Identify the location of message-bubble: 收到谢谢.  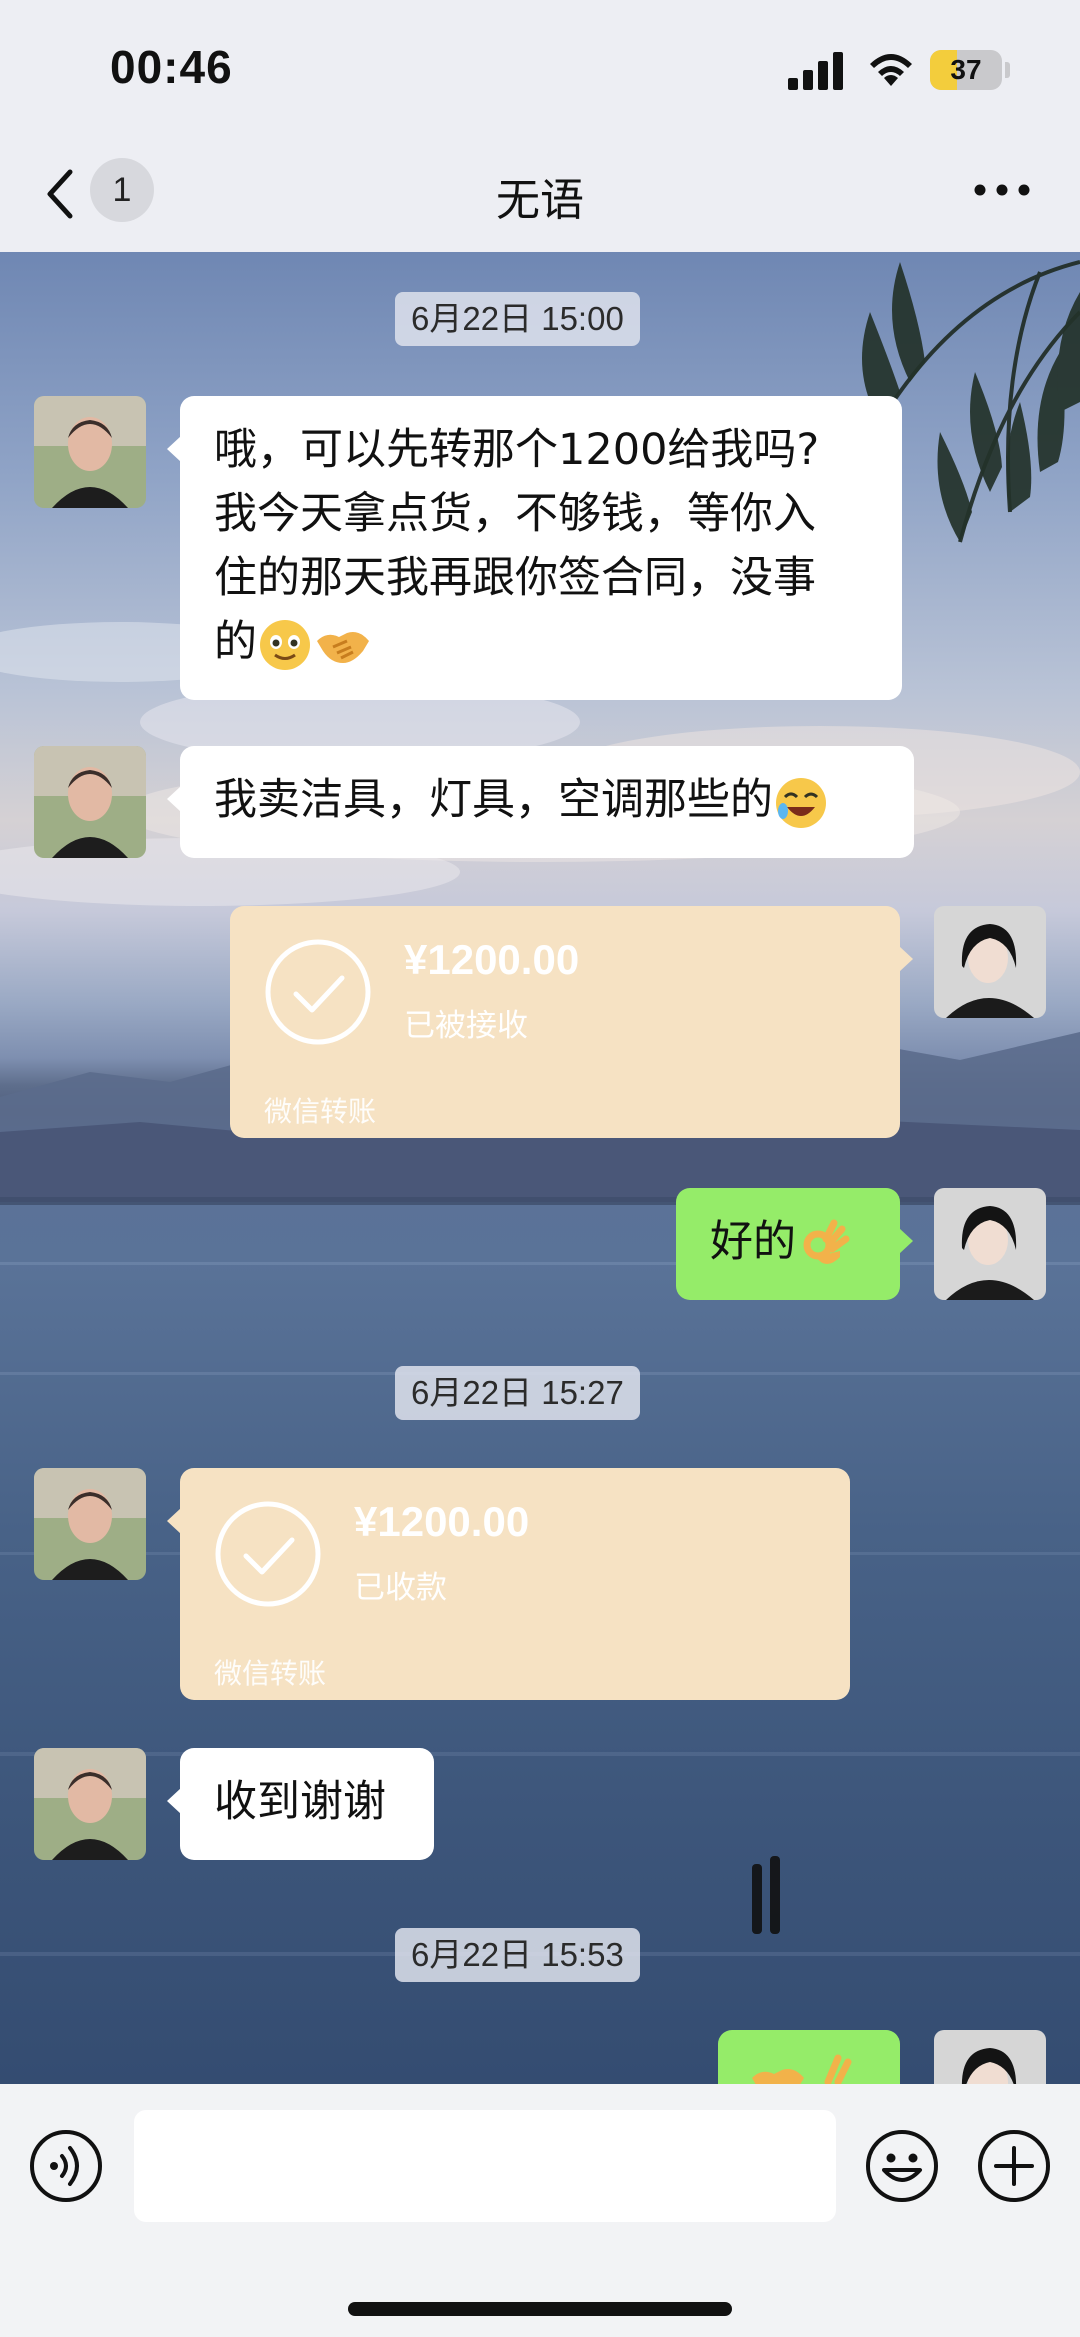
(300, 1804).